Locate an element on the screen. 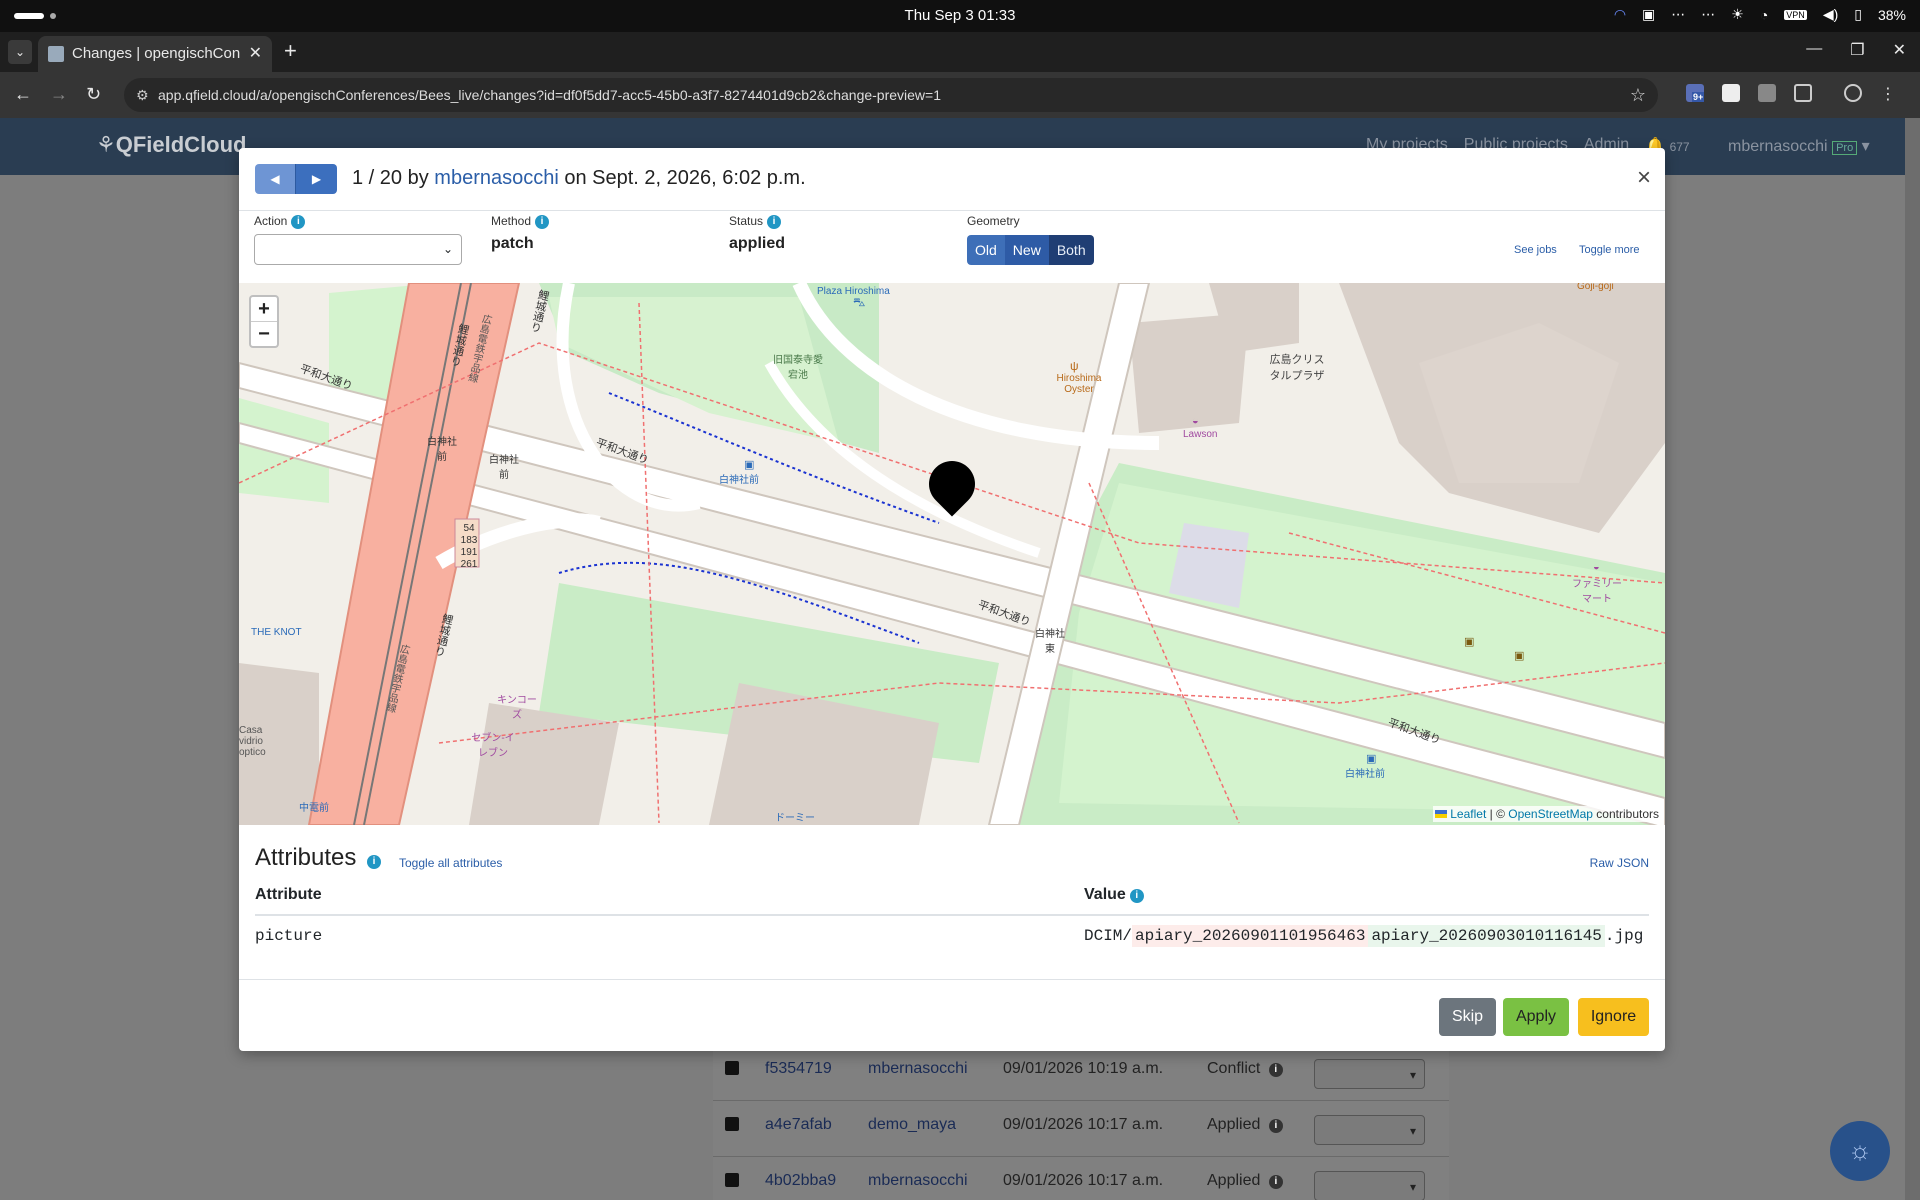  help-lightbulb-button: ☼ is located at coordinates (1860, 1151).